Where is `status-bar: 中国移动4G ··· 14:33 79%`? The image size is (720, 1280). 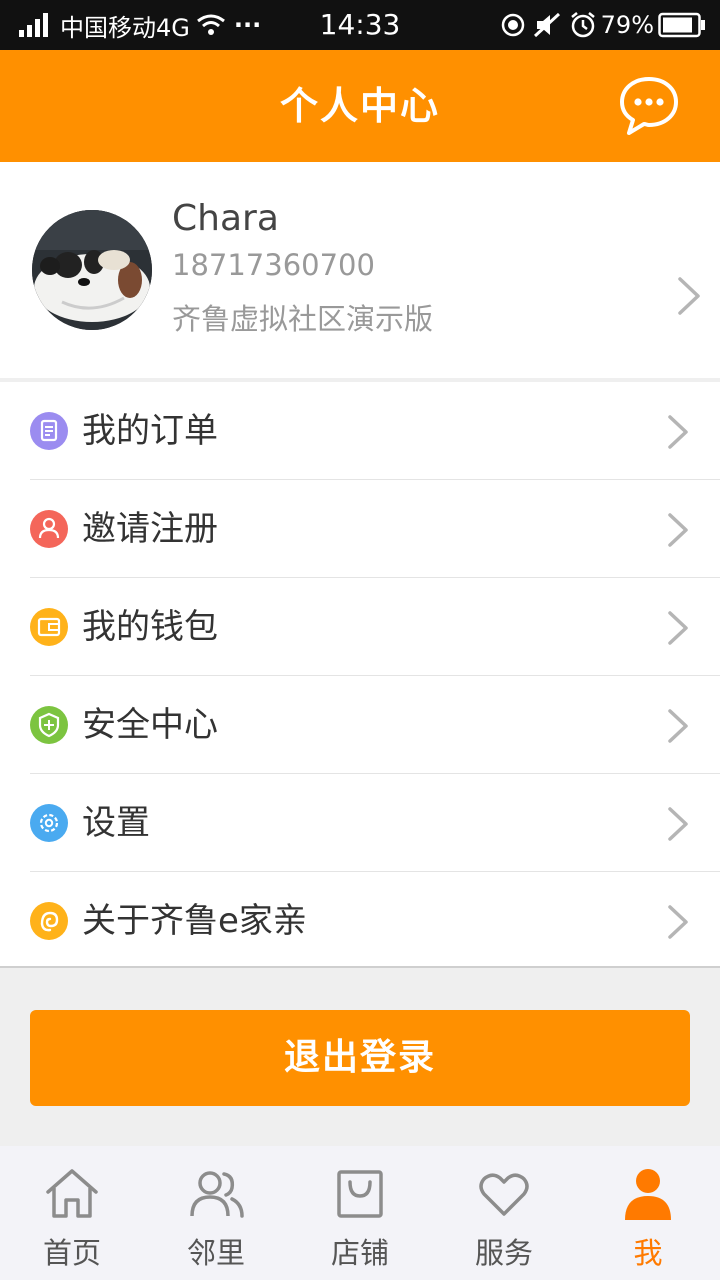
status-bar: 中国移动4G ··· 14:33 79% is located at coordinates (360, 25).